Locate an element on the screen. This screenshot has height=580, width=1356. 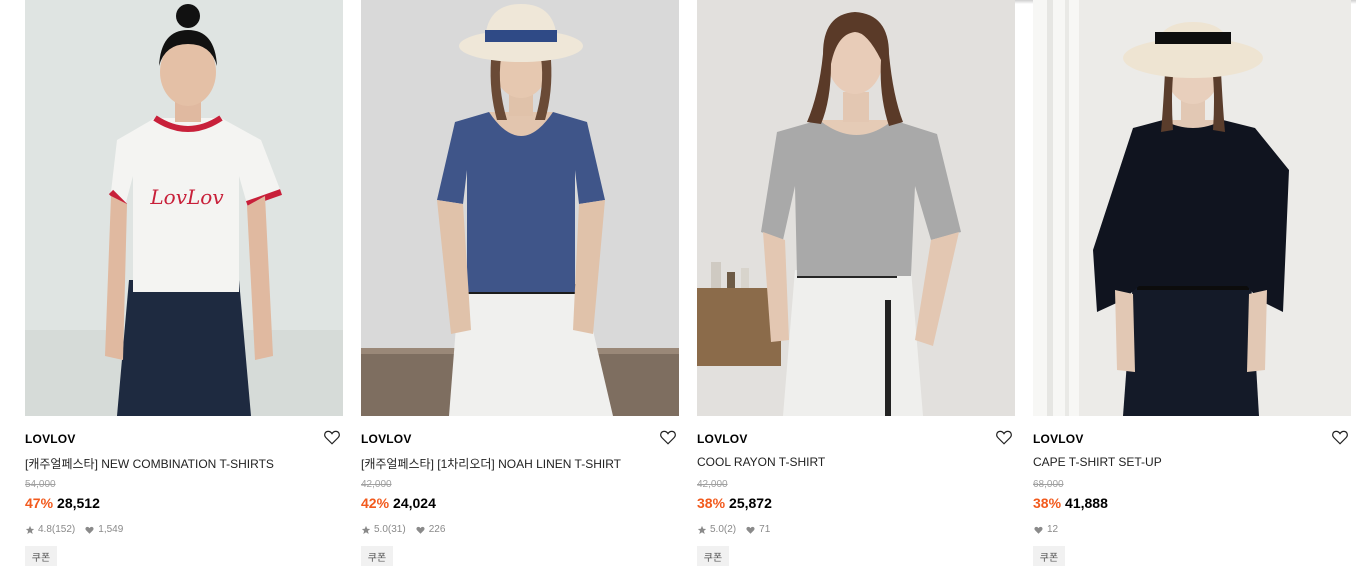
original-price: 68,000 is located at coordinates (1048, 484).